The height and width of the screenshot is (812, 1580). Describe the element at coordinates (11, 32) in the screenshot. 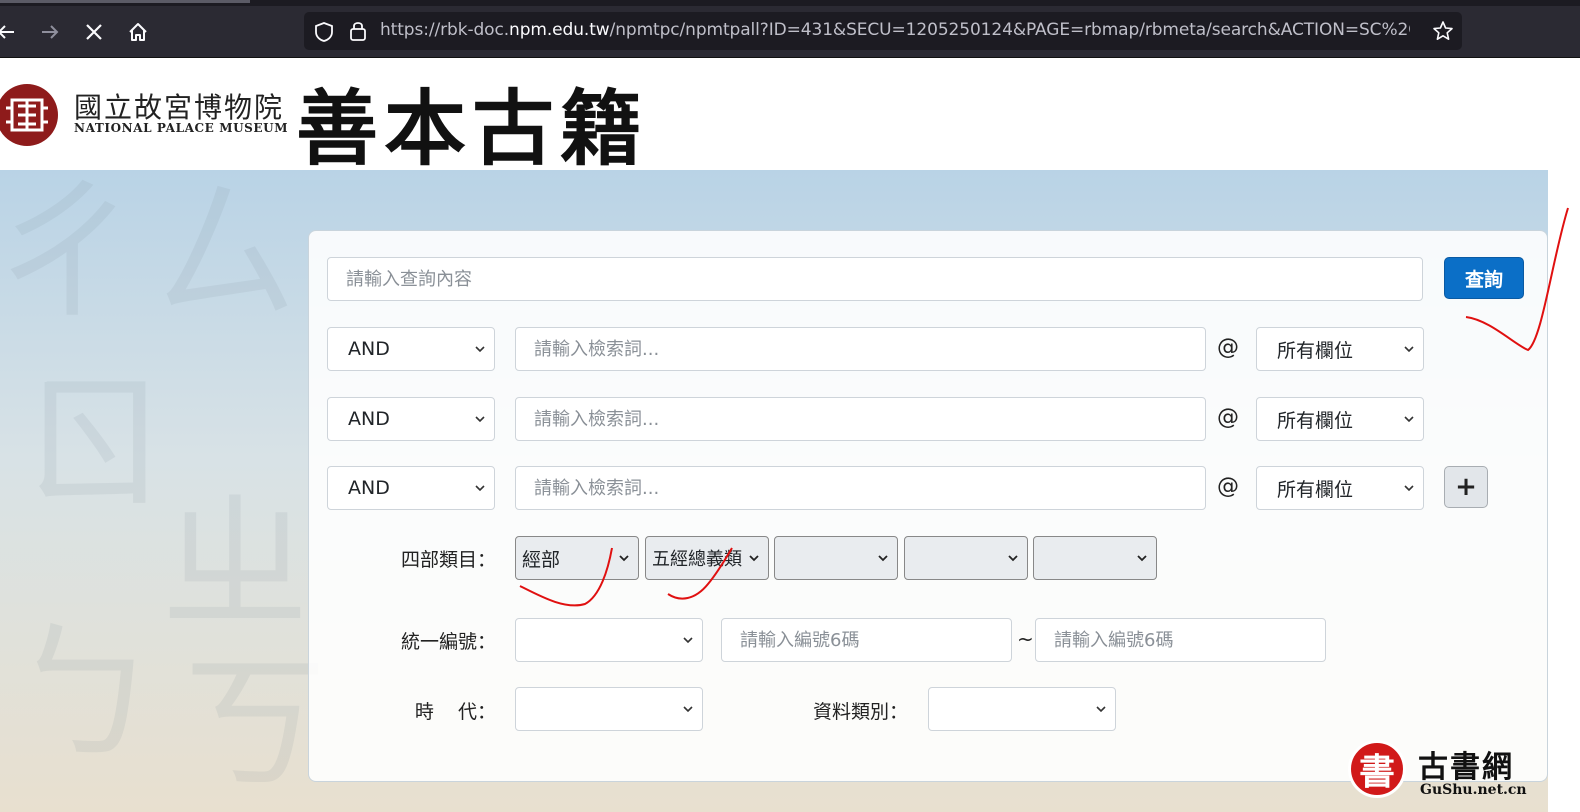

I see `back-arrow-icon` at that location.